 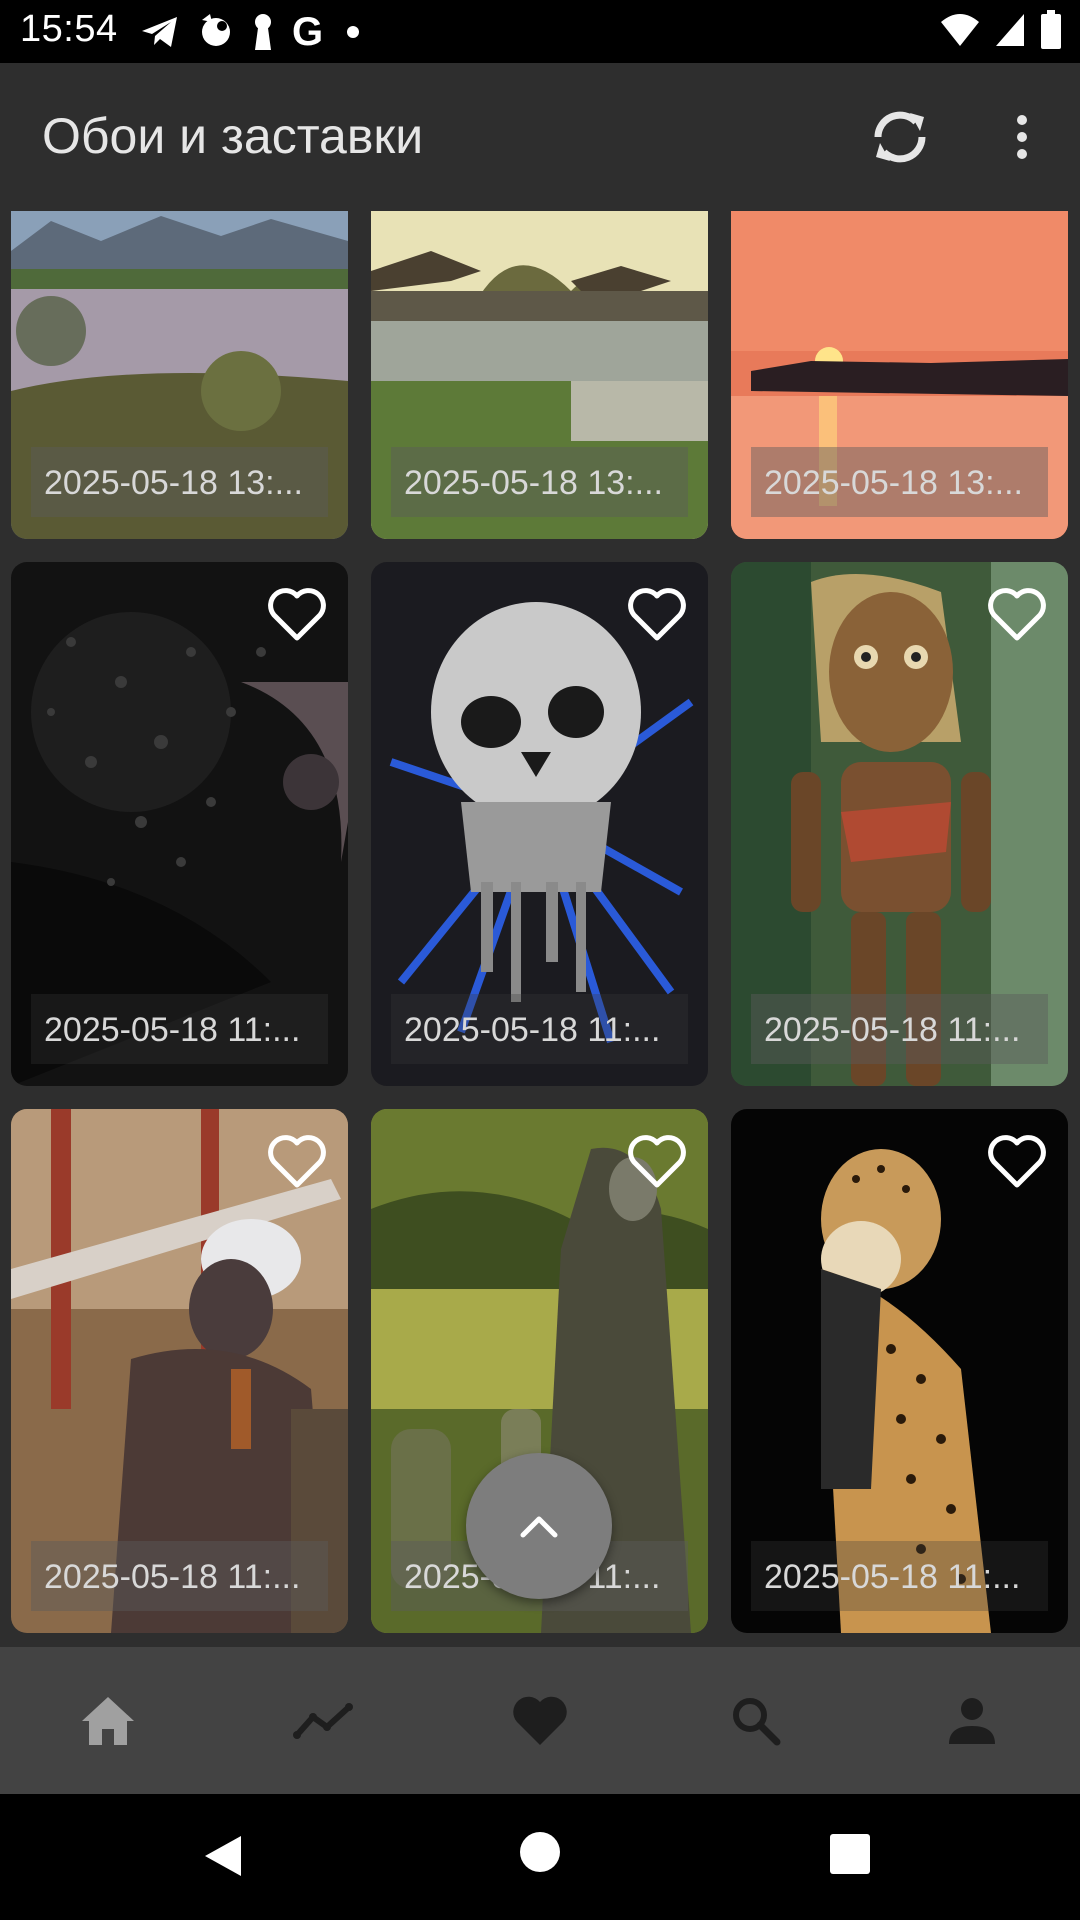 I want to click on refresh-button, so click(x=900, y=137).